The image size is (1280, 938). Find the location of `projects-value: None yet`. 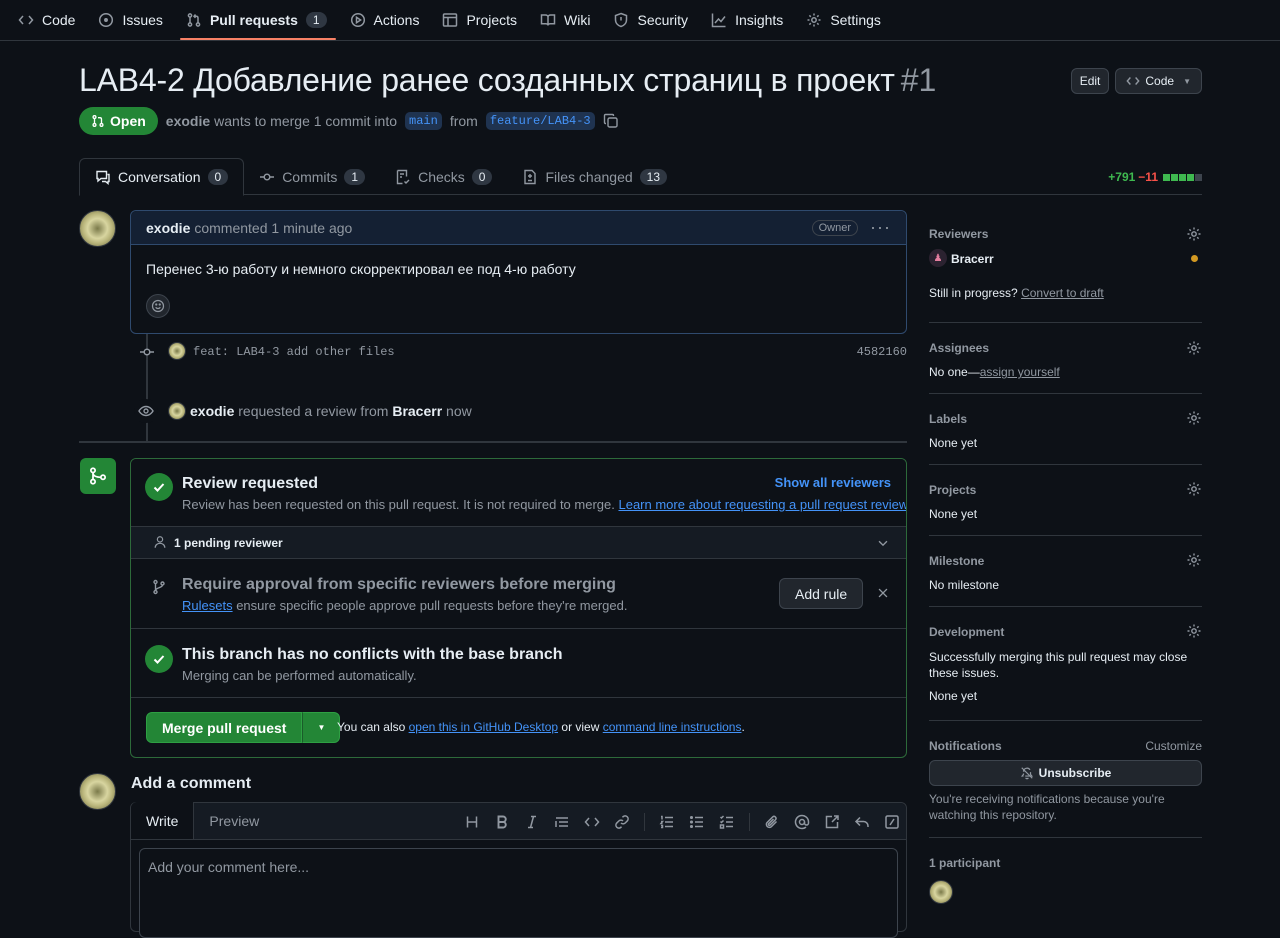

projects-value: None yet is located at coordinates (953, 514).